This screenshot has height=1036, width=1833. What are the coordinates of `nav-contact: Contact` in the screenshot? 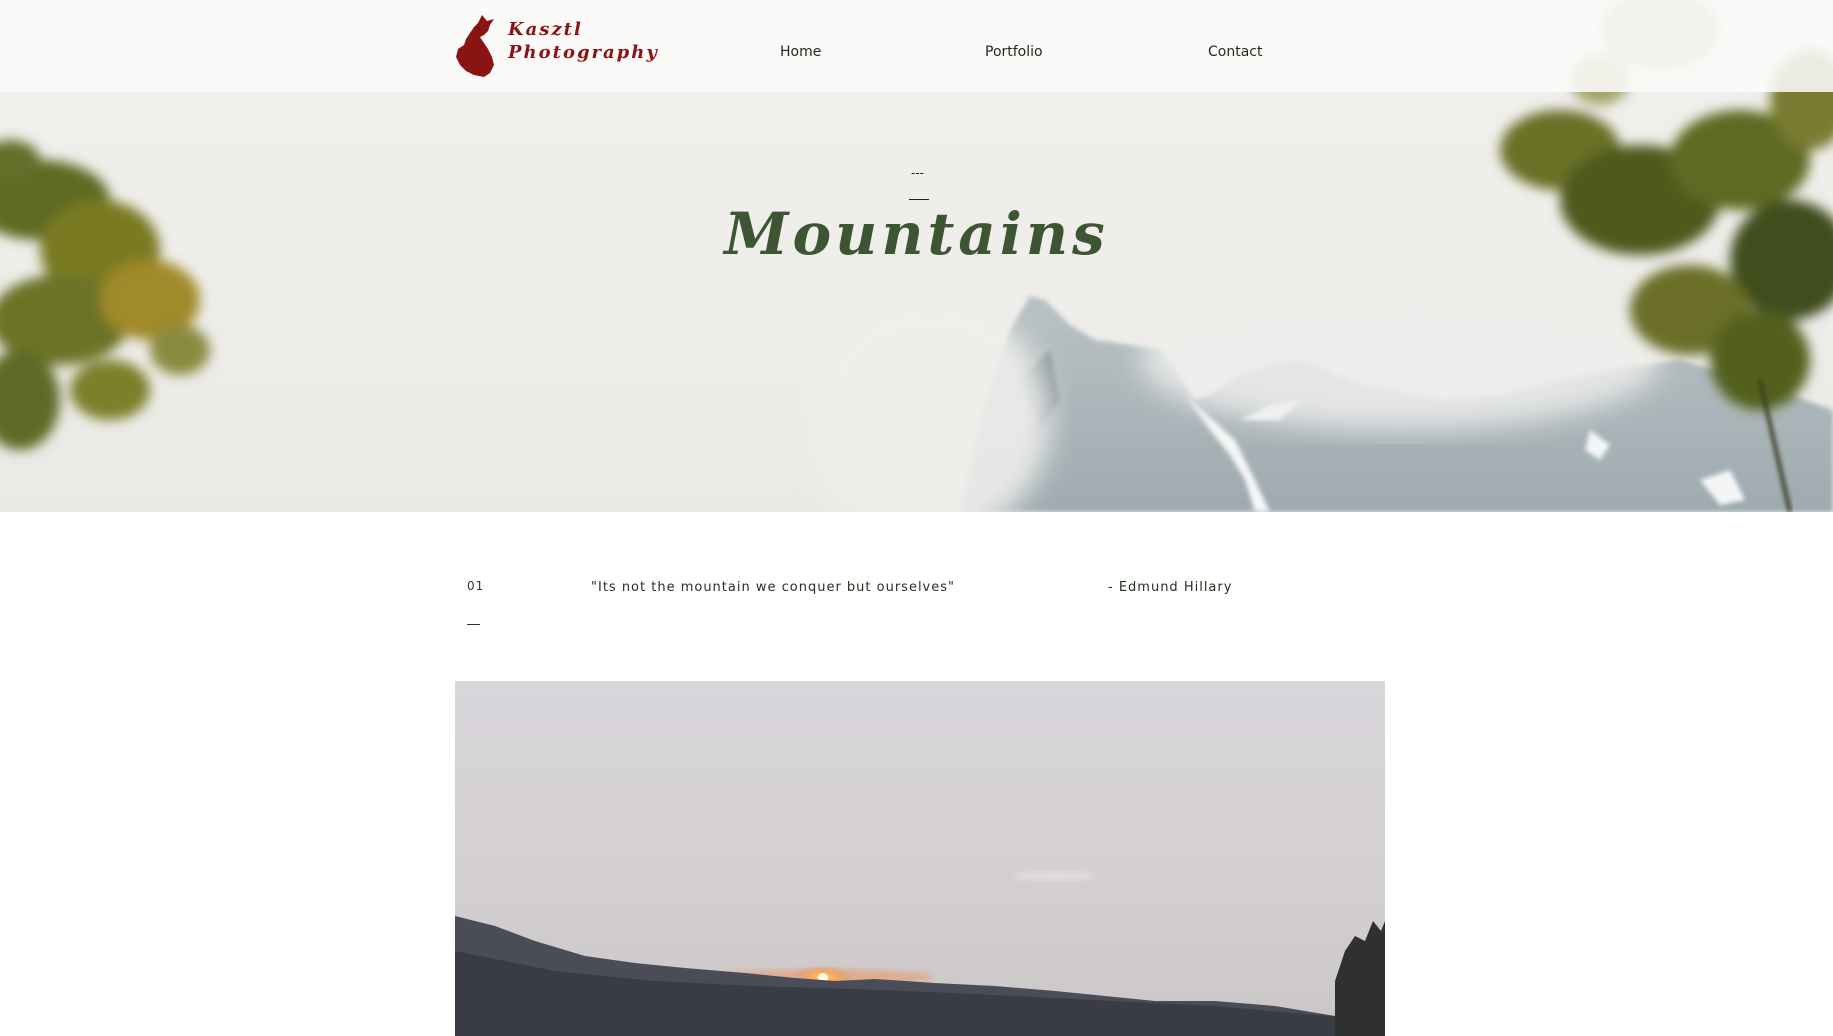 It's located at (1235, 52).